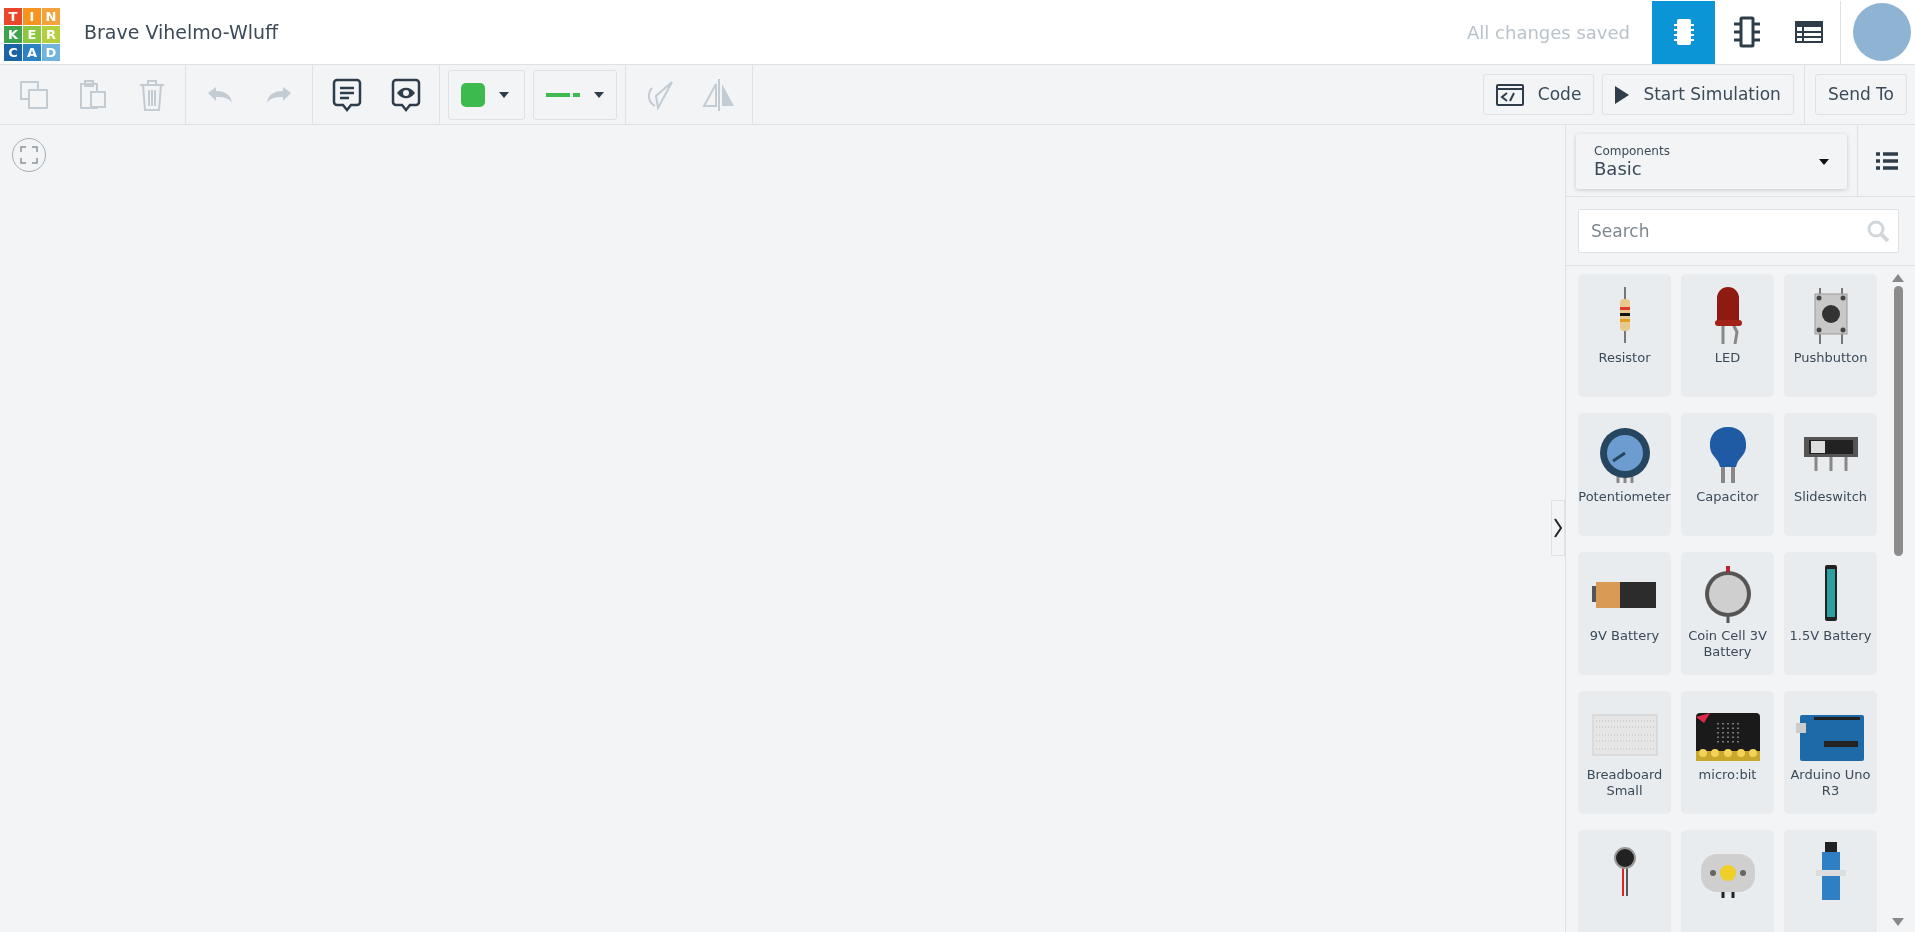 This screenshot has height=932, width=1915. What do you see at coordinates (1830, 335) in the screenshot?
I see `component-card: Pushbutton` at bounding box center [1830, 335].